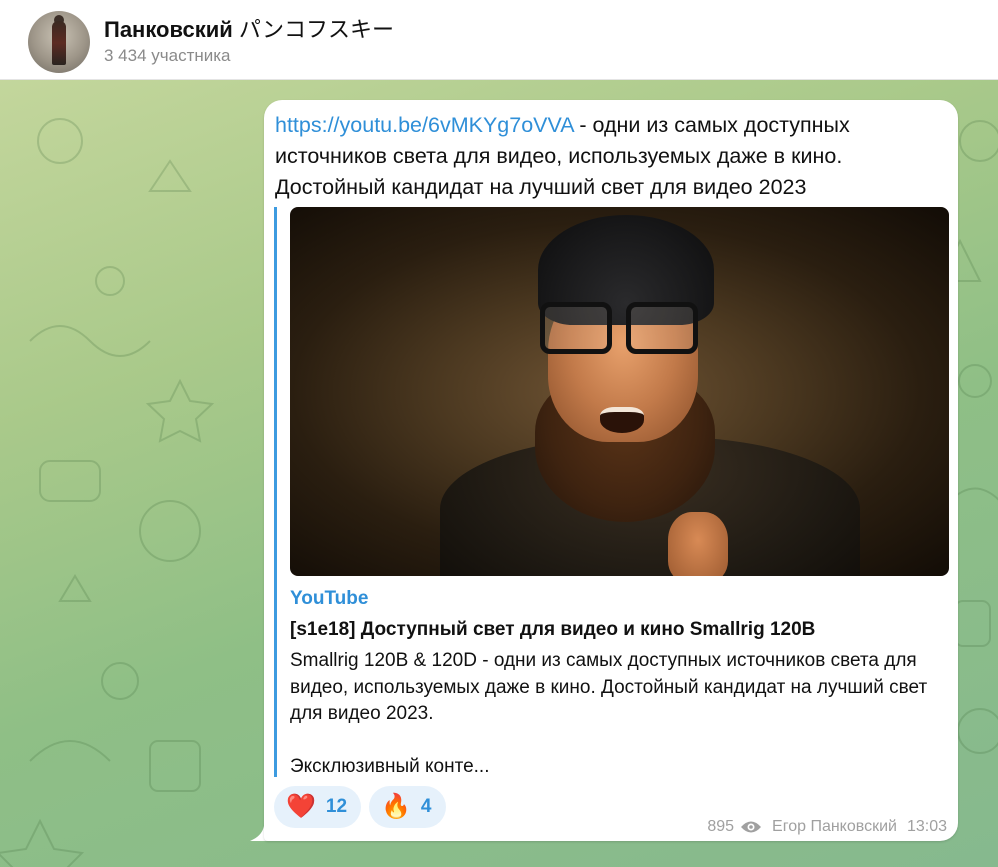 This screenshot has width=998, height=867. What do you see at coordinates (698, 544) in the screenshot?
I see `thumb-hand` at bounding box center [698, 544].